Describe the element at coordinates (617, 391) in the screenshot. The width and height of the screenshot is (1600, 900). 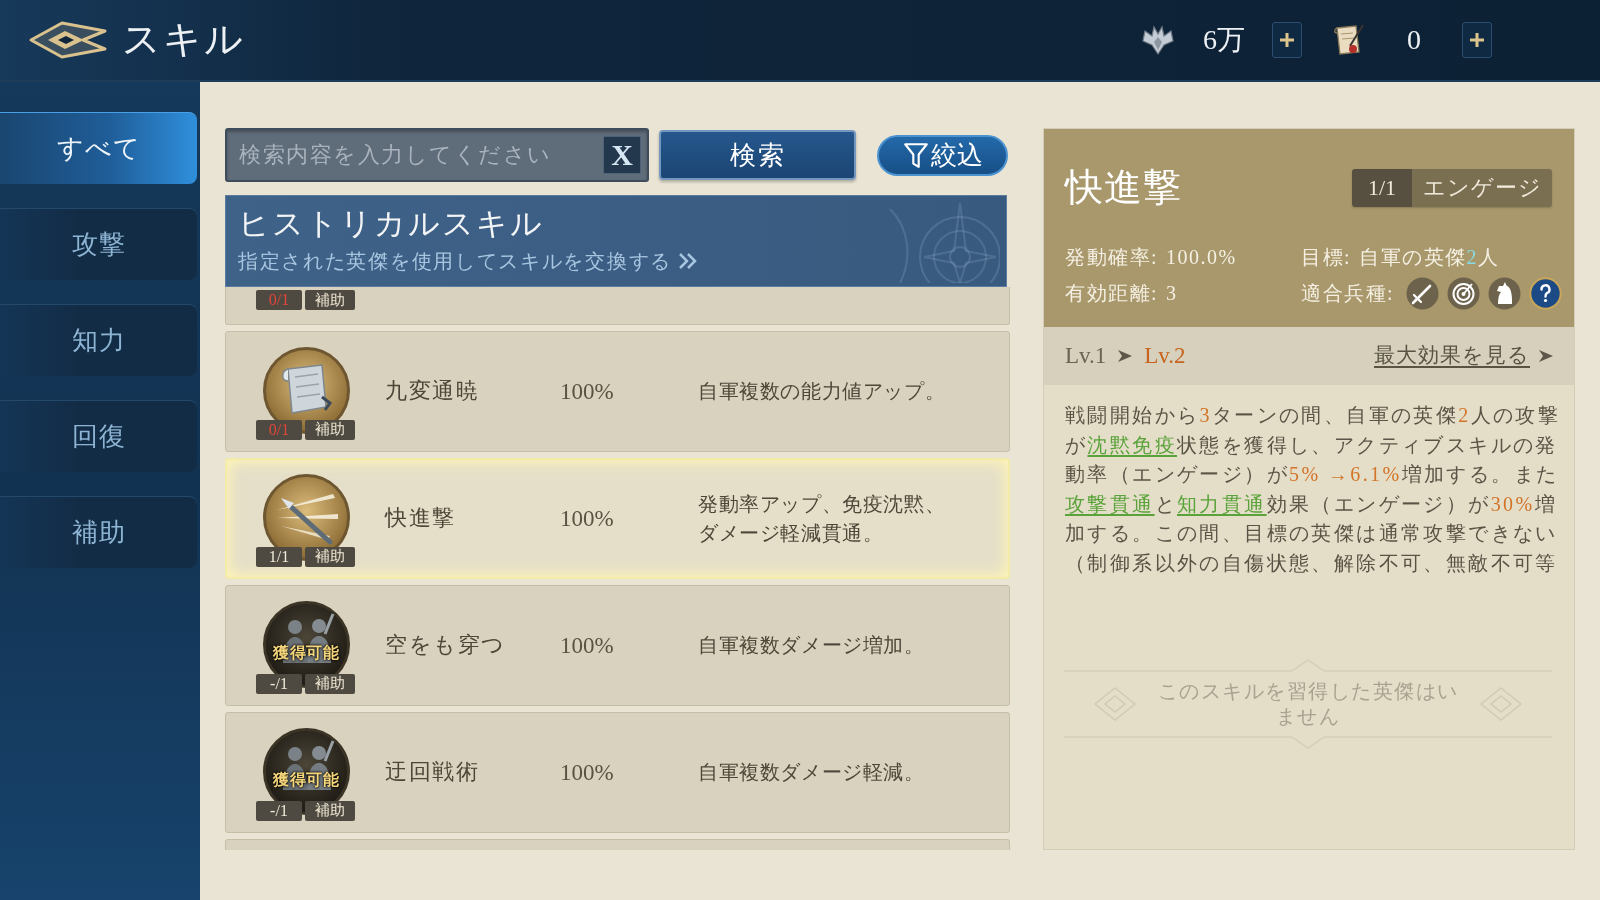
I see `skill-row: 0/1 補助 九変通暁 100% 自軍複数の能力値アップ。` at that location.